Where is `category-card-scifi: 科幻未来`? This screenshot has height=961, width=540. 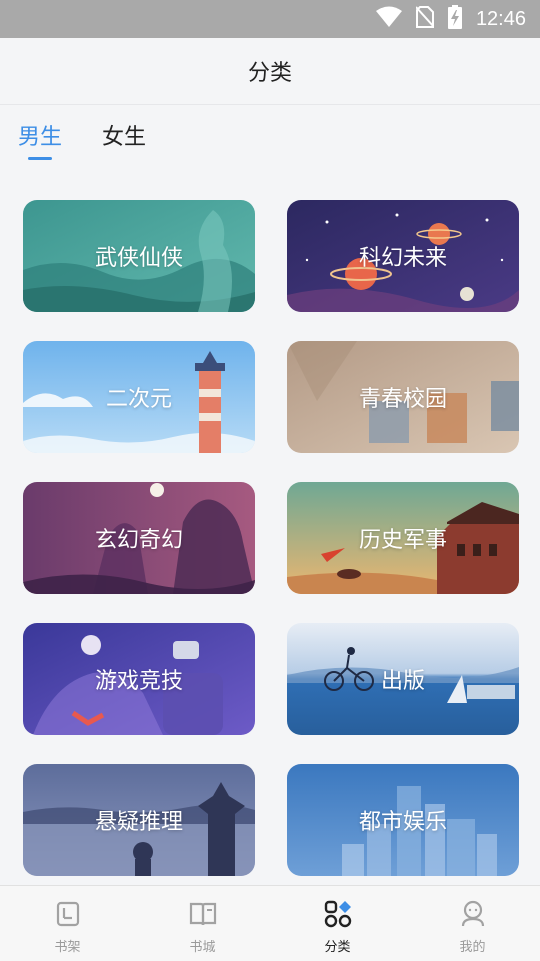
category-card-scifi: 科幻未来 is located at coordinates (403, 256).